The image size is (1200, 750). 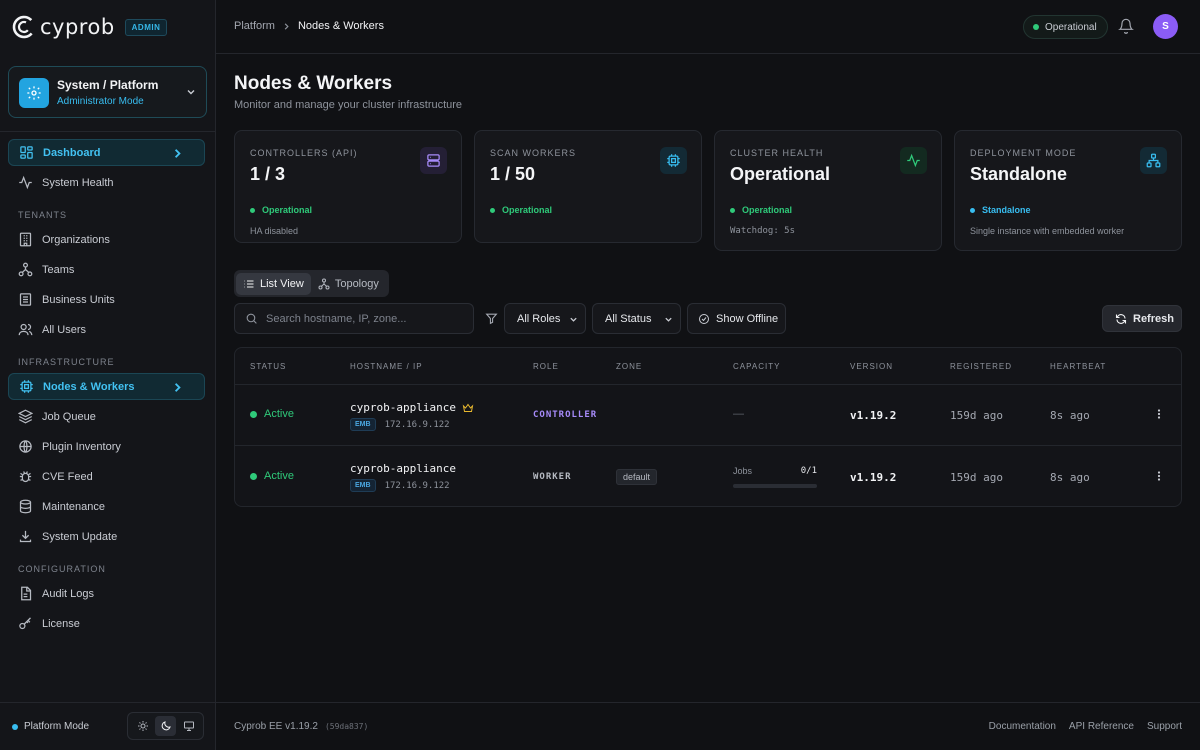 I want to click on theme-toggle, so click(x=165, y=726).